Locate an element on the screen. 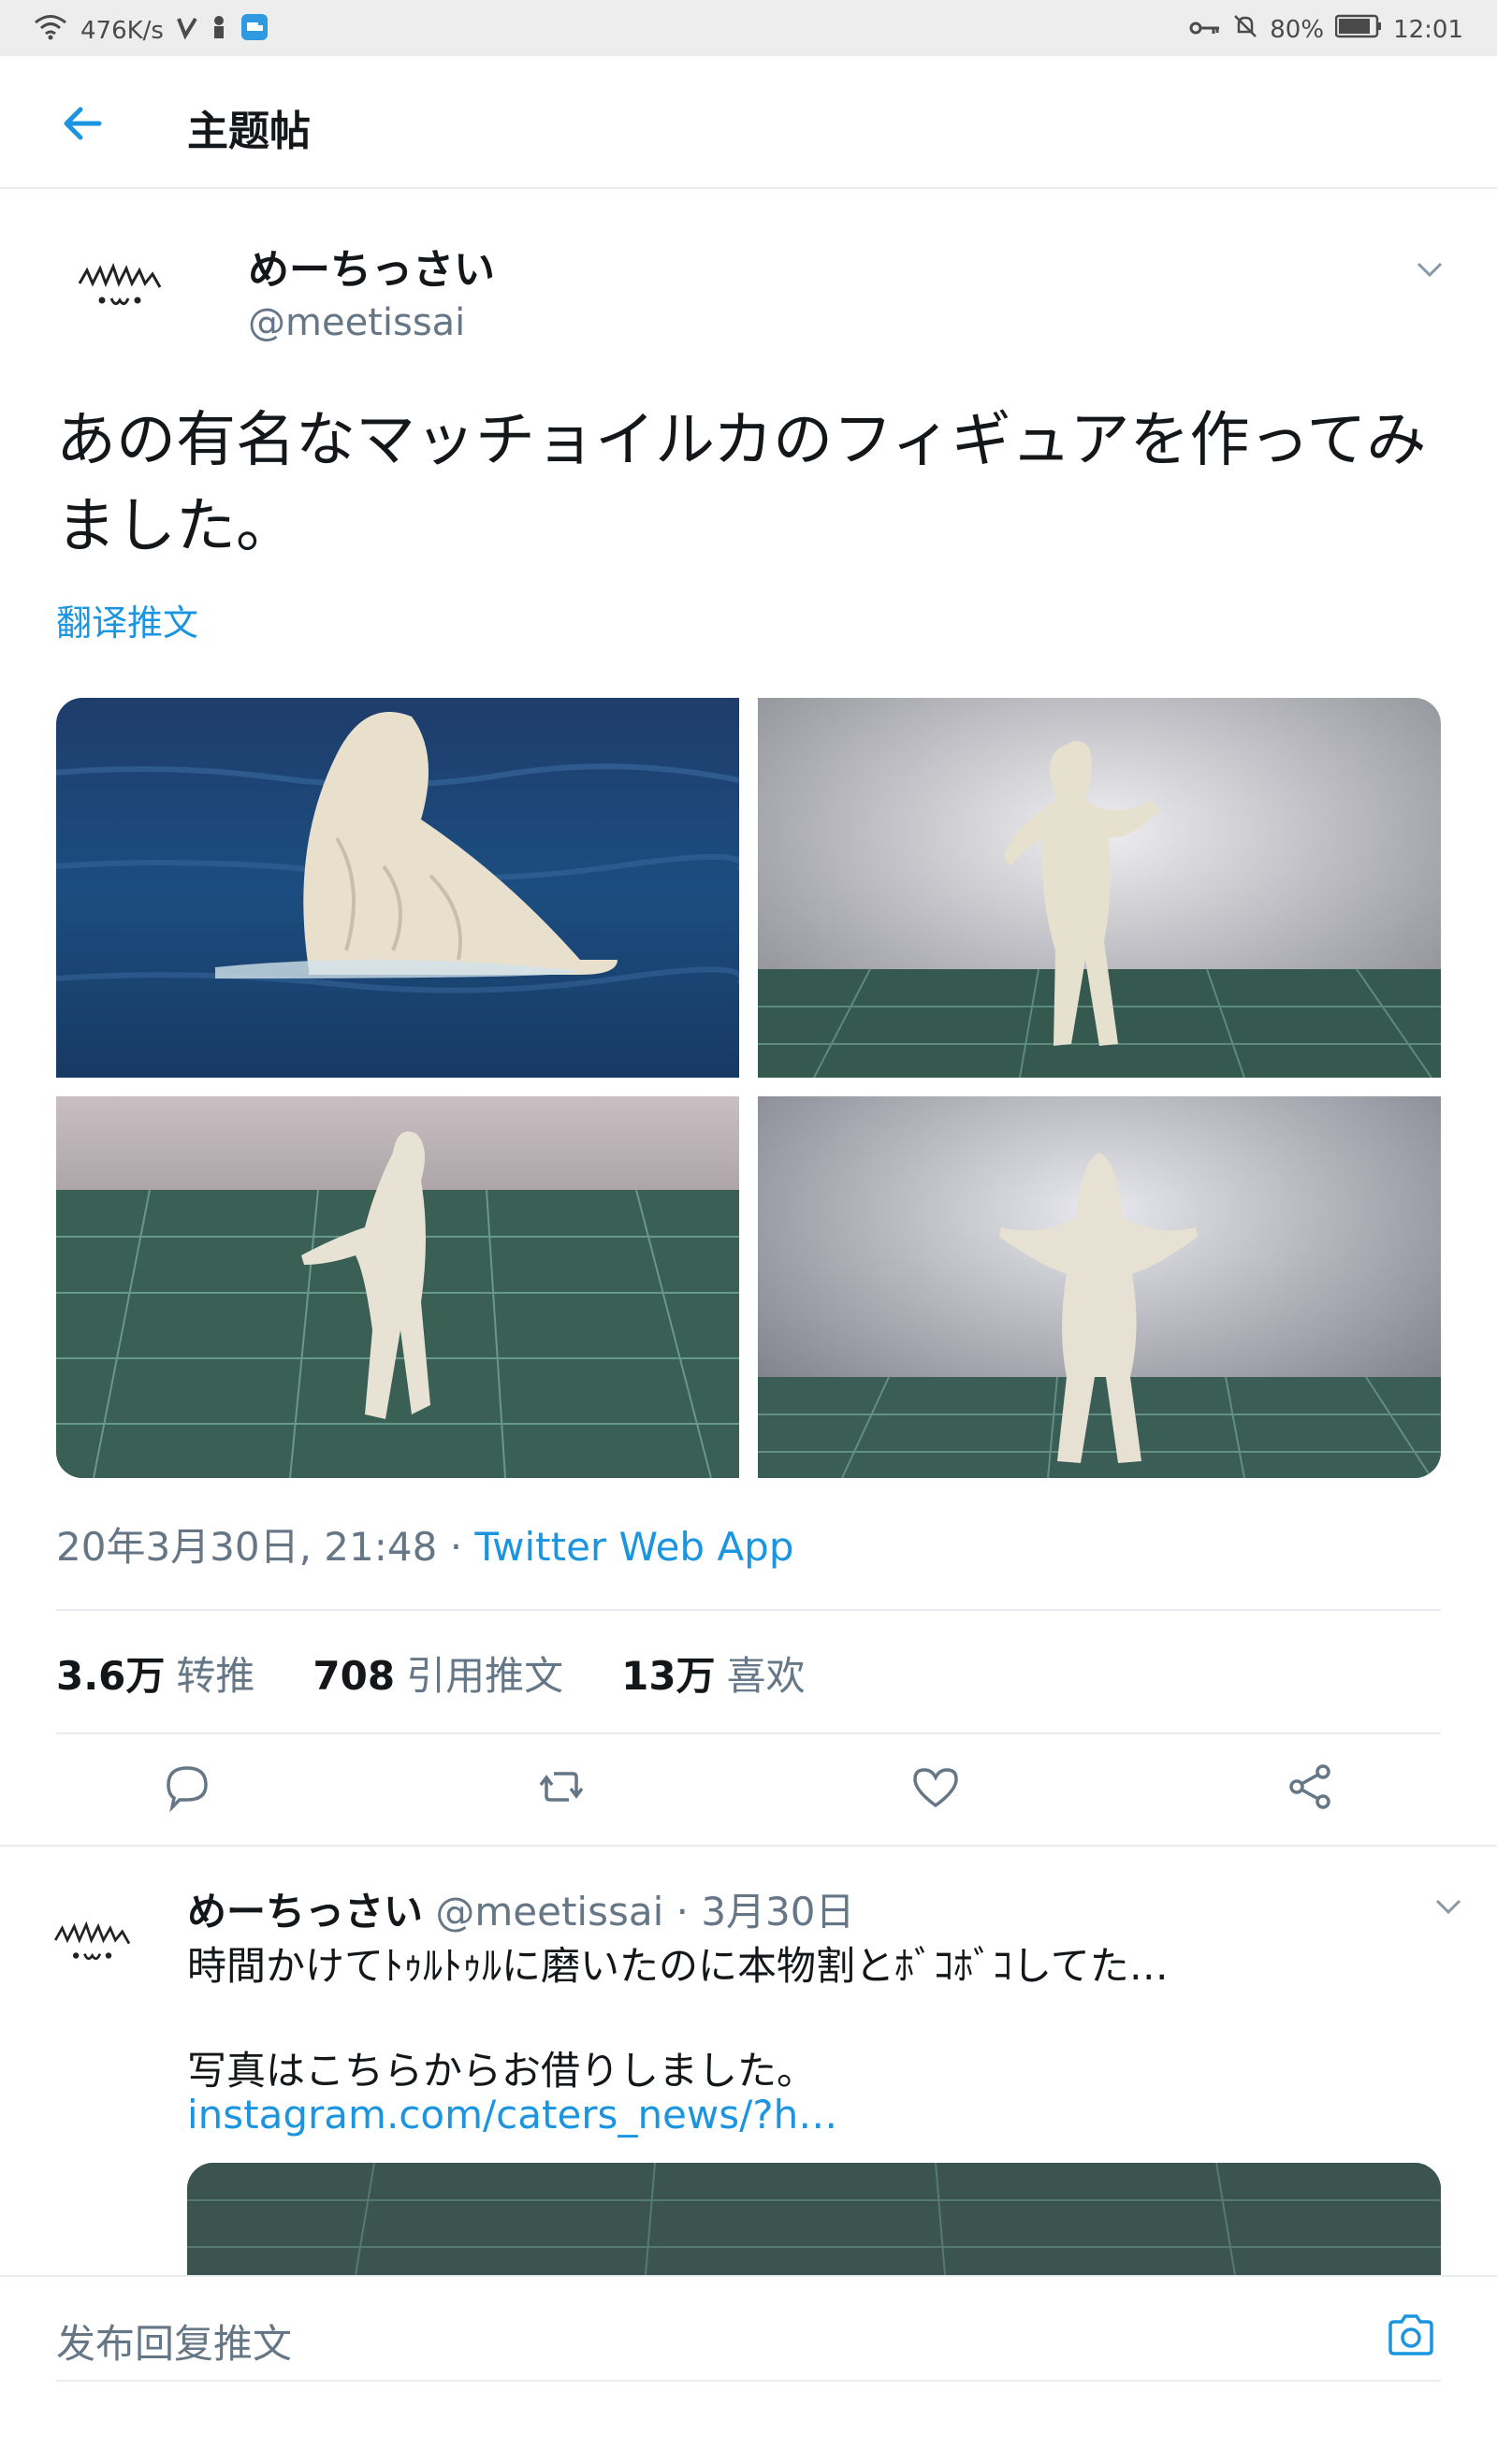 Image resolution: width=1497 pixels, height=2464 pixels. tweet-text: あの有名なマッチョイルカのフィギュアを作ってみました。 is located at coordinates (742, 484).